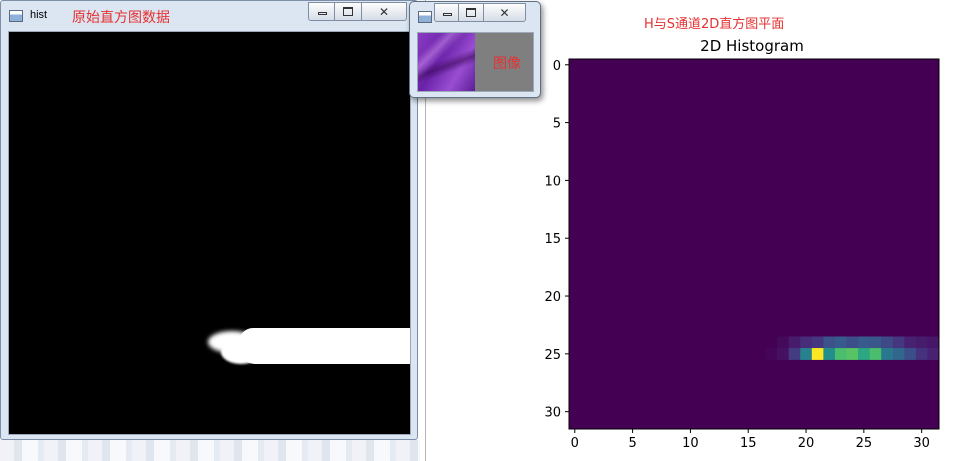  What do you see at coordinates (121, 18) in the screenshot?
I see `hist-annotation: 原始直方图数据` at bounding box center [121, 18].